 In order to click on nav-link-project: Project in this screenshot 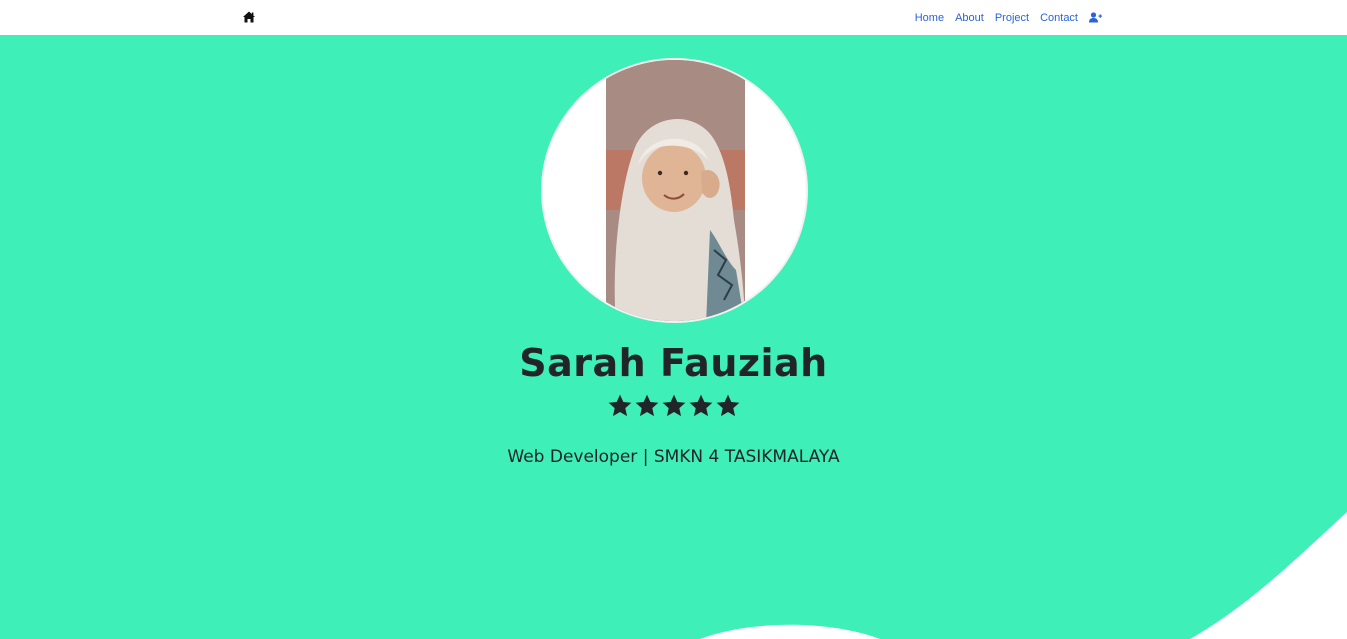, I will do `click(1012, 18)`.